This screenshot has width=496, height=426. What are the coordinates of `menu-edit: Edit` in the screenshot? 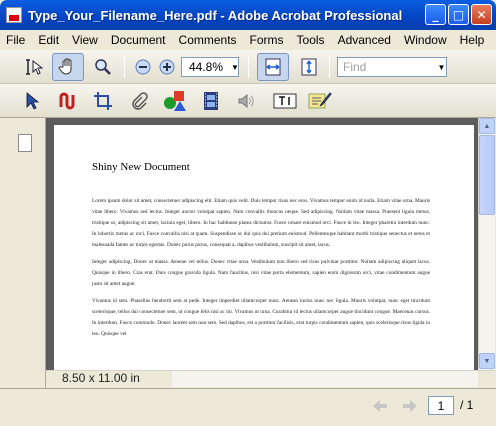 It's located at (48, 40).